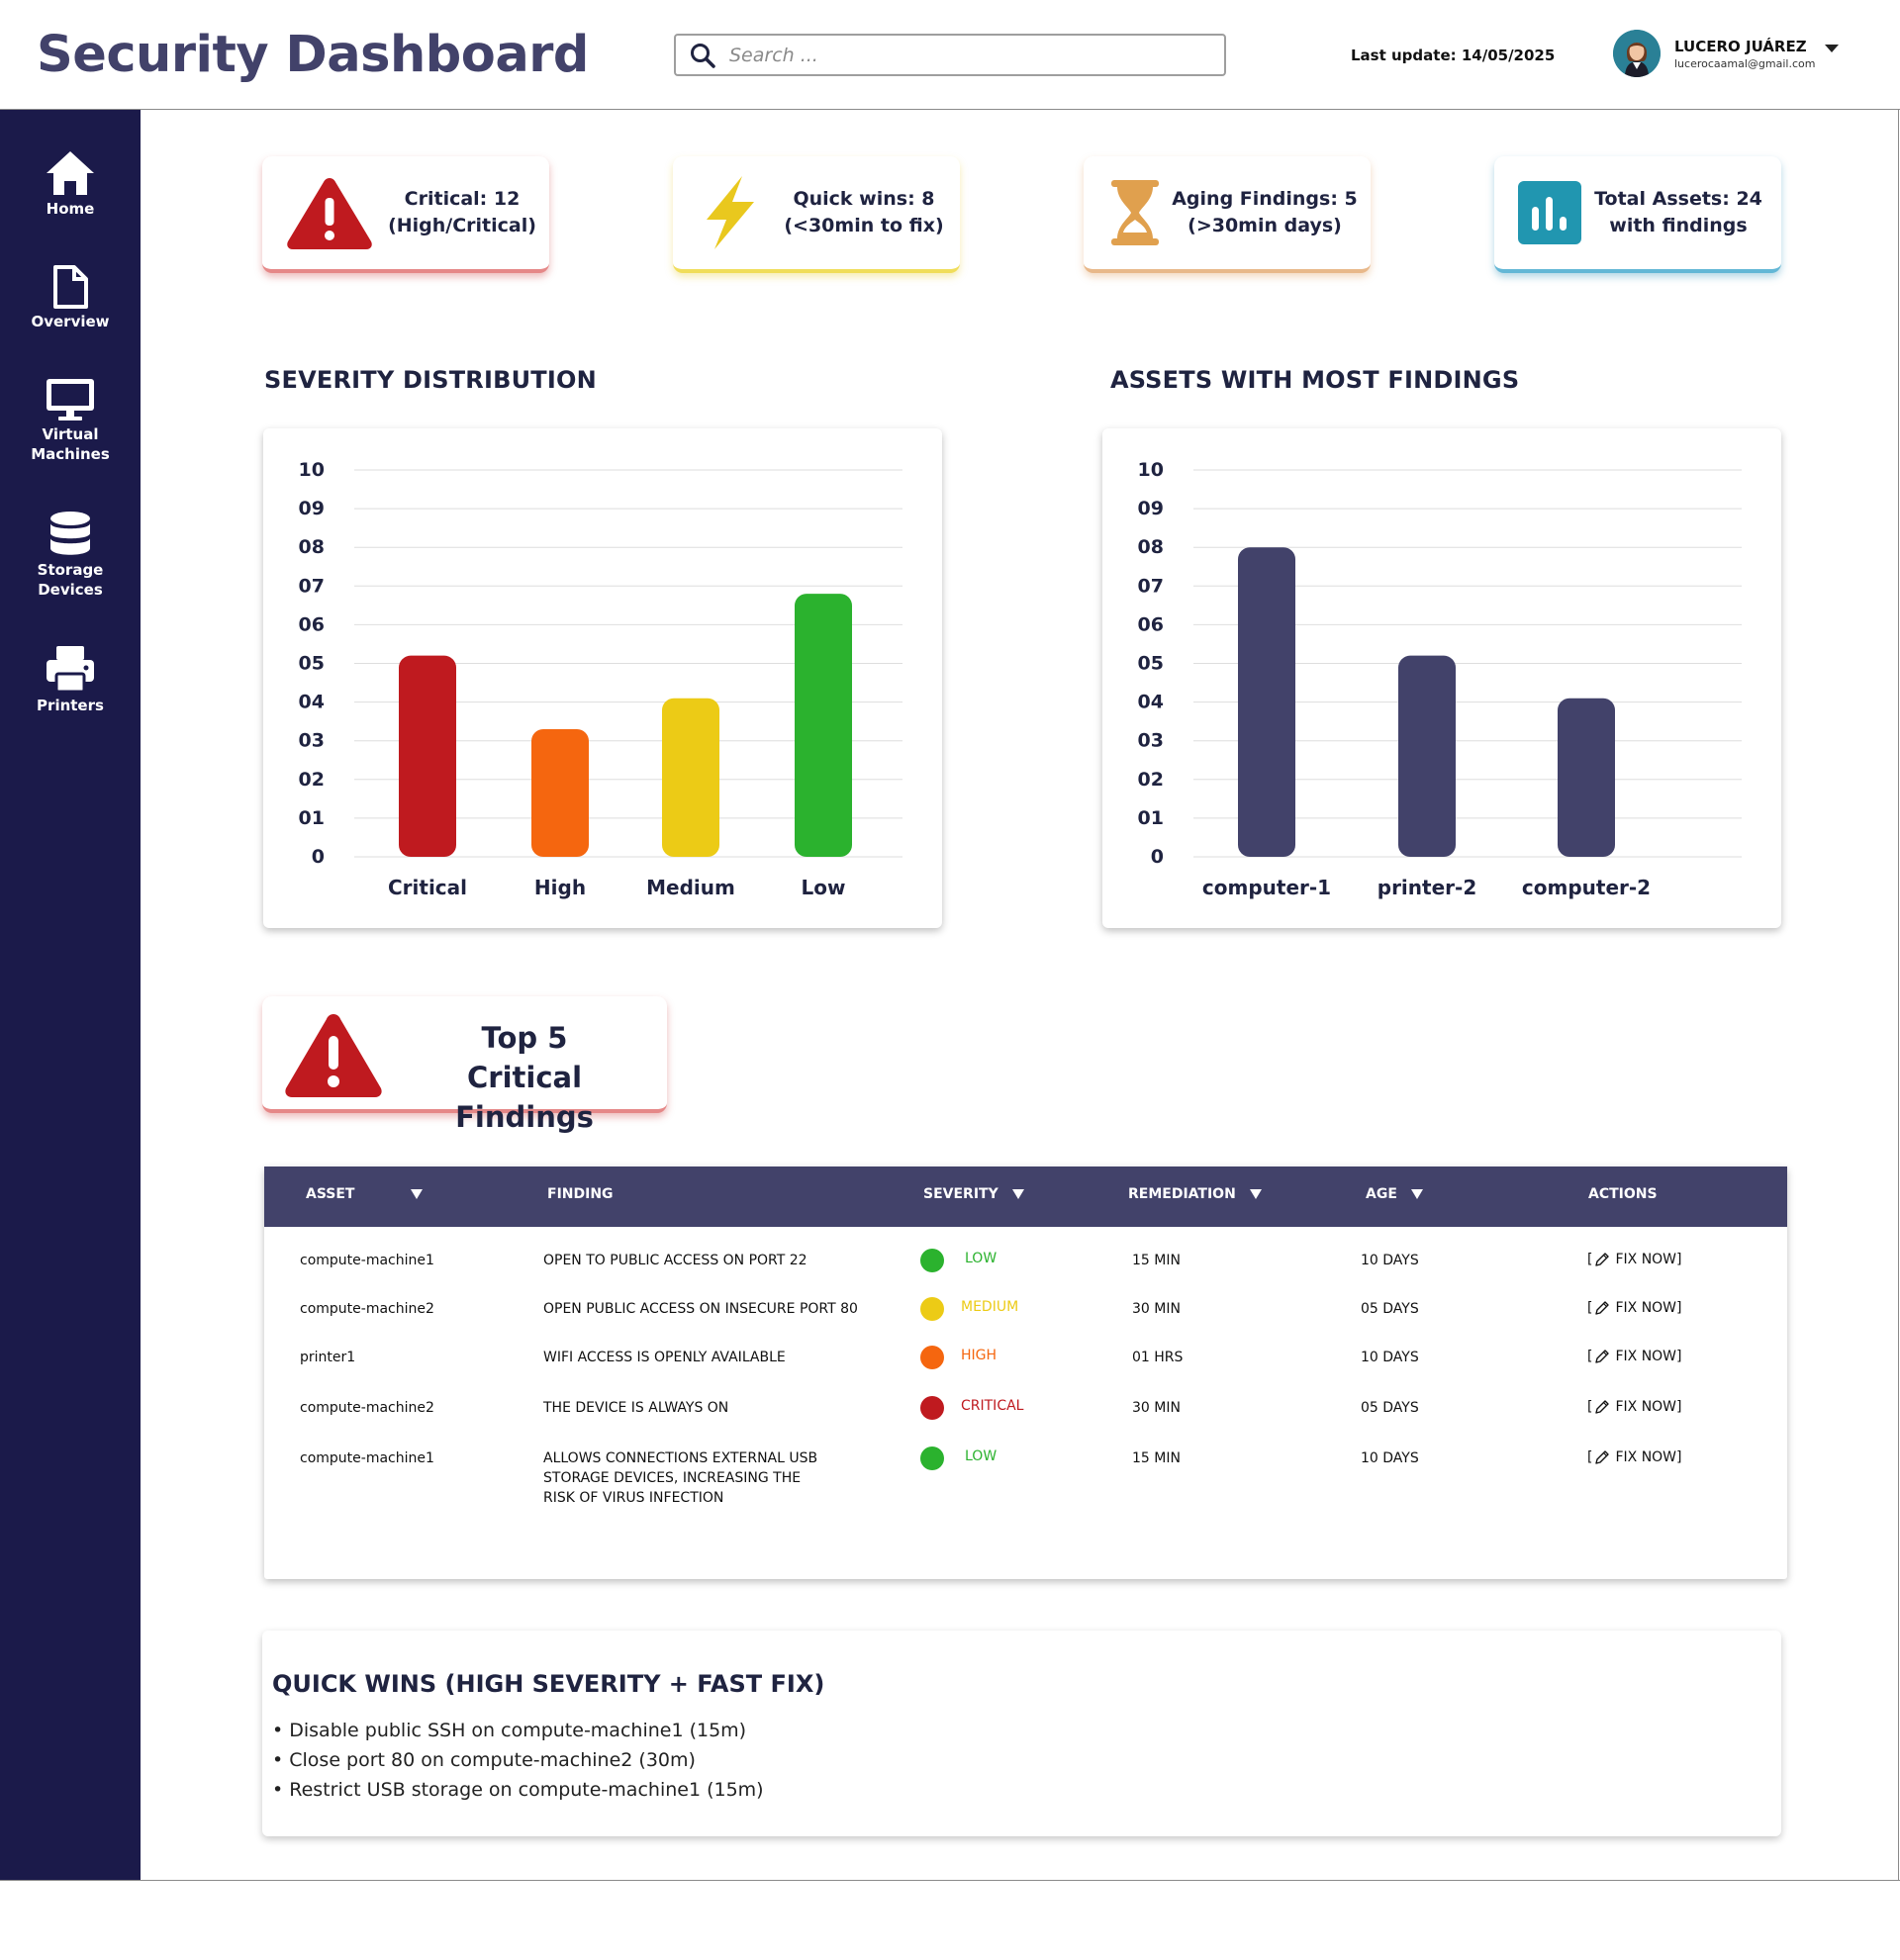  I want to click on sidebar-item-virtual-machines: Virtual Machines, so click(70, 420).